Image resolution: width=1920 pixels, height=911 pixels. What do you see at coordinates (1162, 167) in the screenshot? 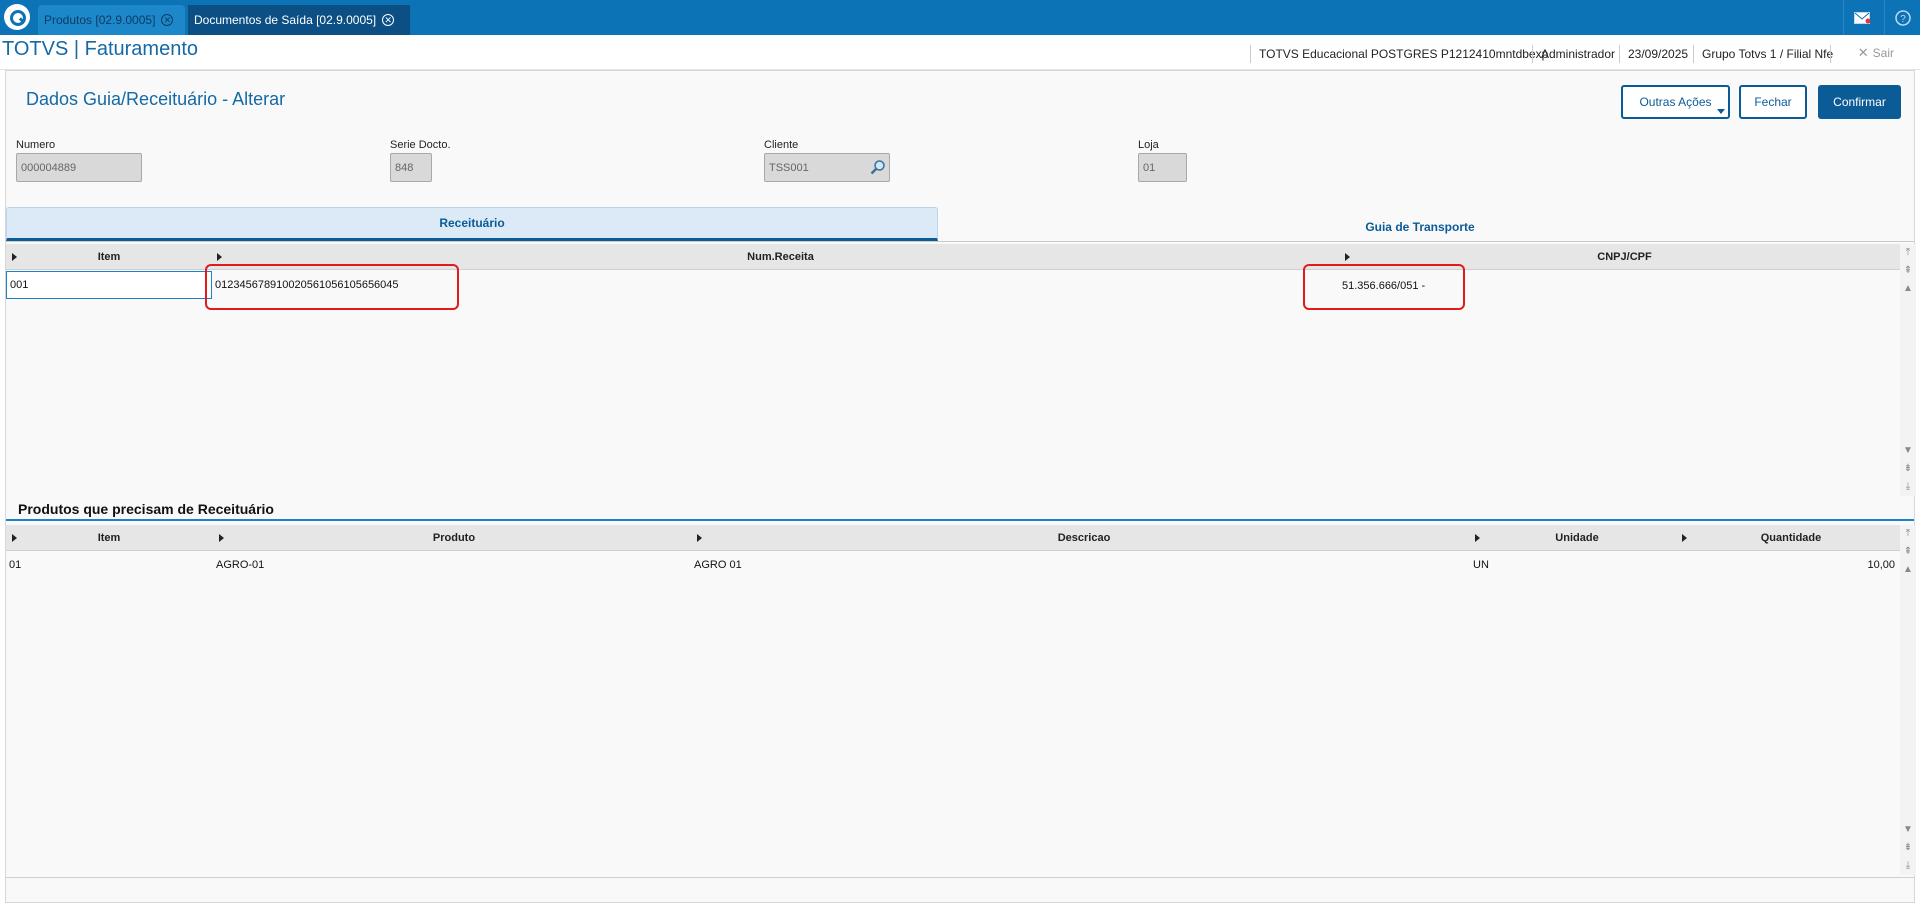
I see `loja-field: 01` at bounding box center [1162, 167].